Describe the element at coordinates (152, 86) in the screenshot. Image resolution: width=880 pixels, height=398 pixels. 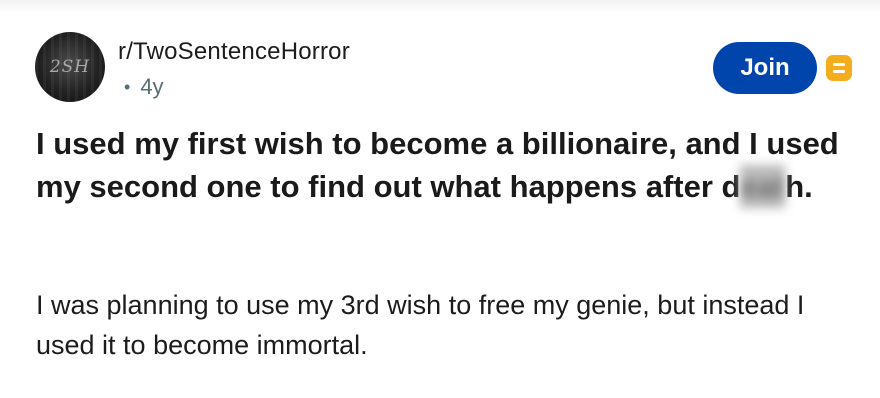
I see `post-age: 4y` at that location.